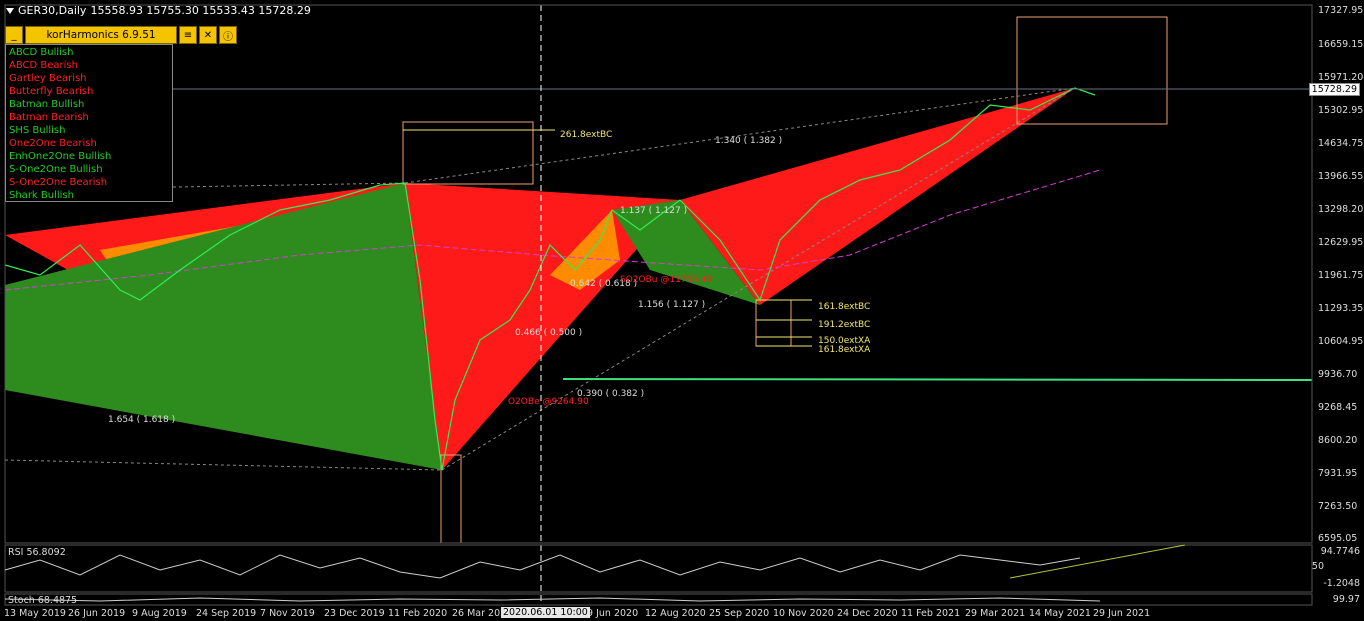 The width and height of the screenshot is (1364, 621). Describe the element at coordinates (1338, 440) in the screenshot. I see `price-label: 8600.20` at that location.